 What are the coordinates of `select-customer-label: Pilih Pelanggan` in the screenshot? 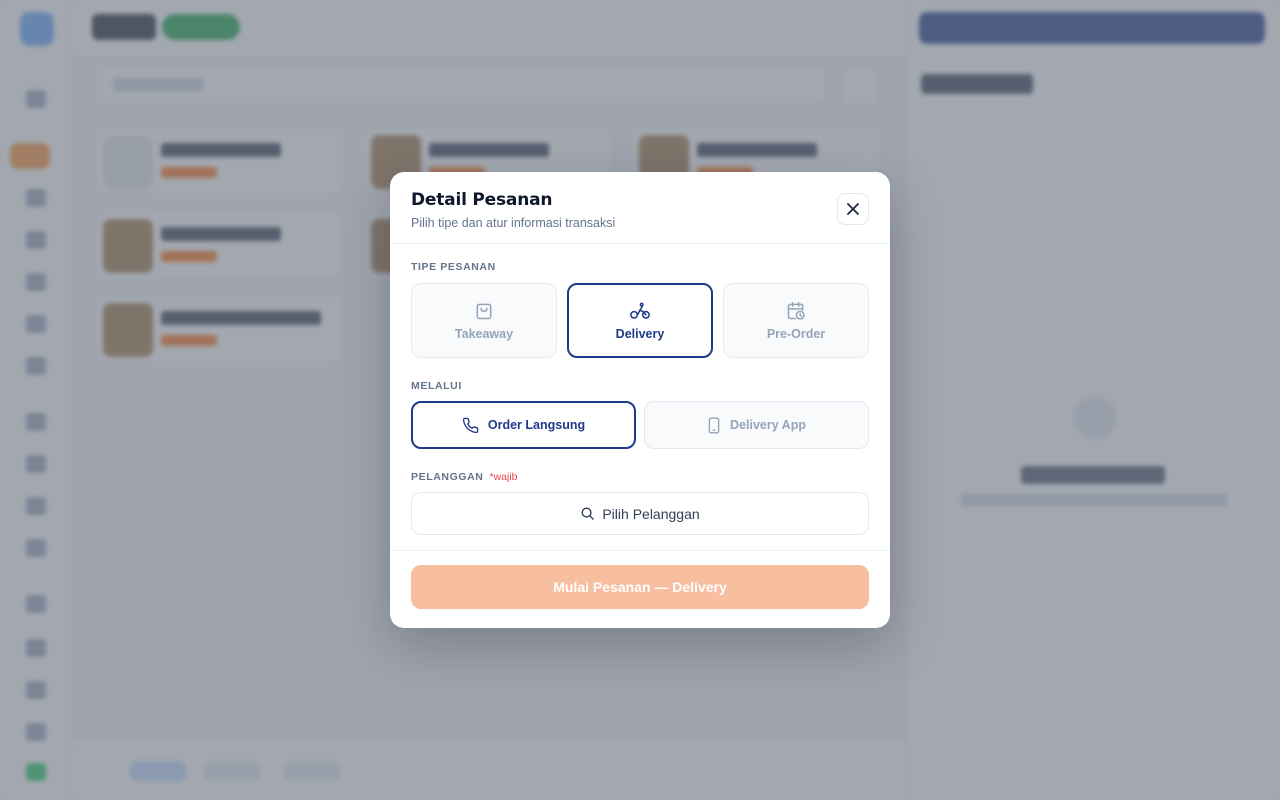 It's located at (651, 513).